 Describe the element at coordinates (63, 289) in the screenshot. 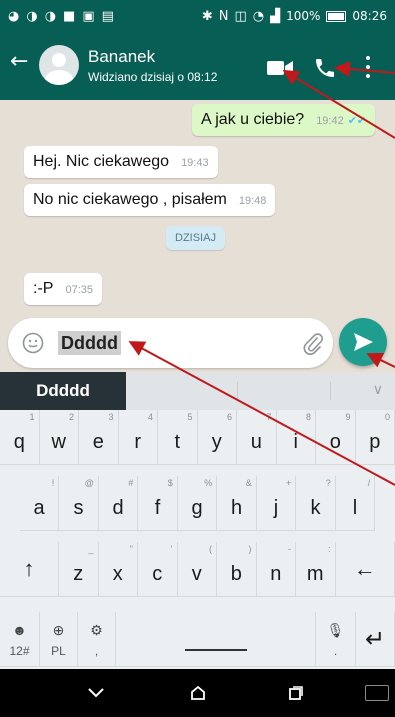

I see `message-bubble-incoming: :-P 07:35` at that location.